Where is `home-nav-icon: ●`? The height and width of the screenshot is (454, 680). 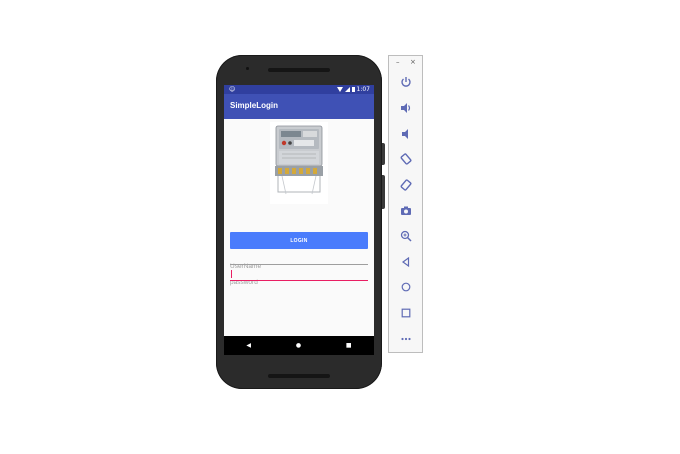
home-nav-icon: ● is located at coordinates (298, 345).